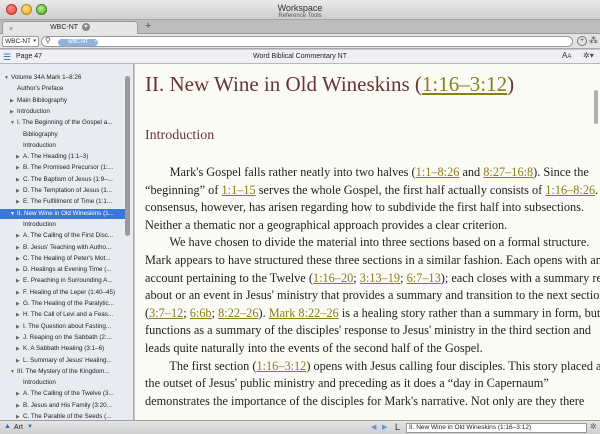 The height and width of the screenshot is (434, 600). I want to click on add-icon: +, so click(582, 41).